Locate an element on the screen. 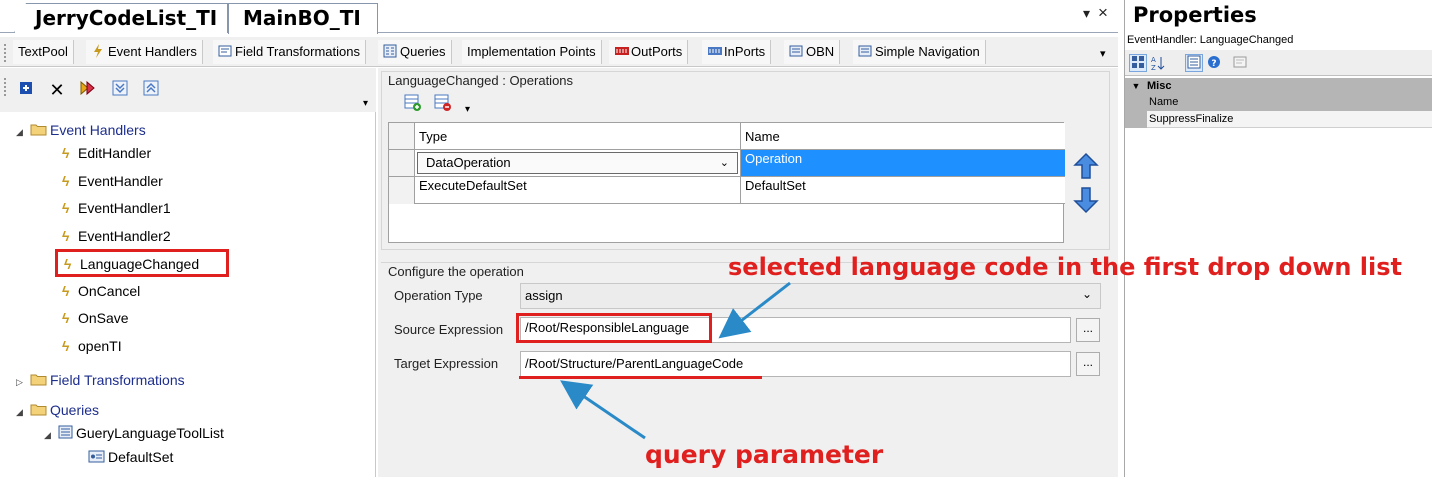  arrow-to-source is located at coordinates (754, 310).